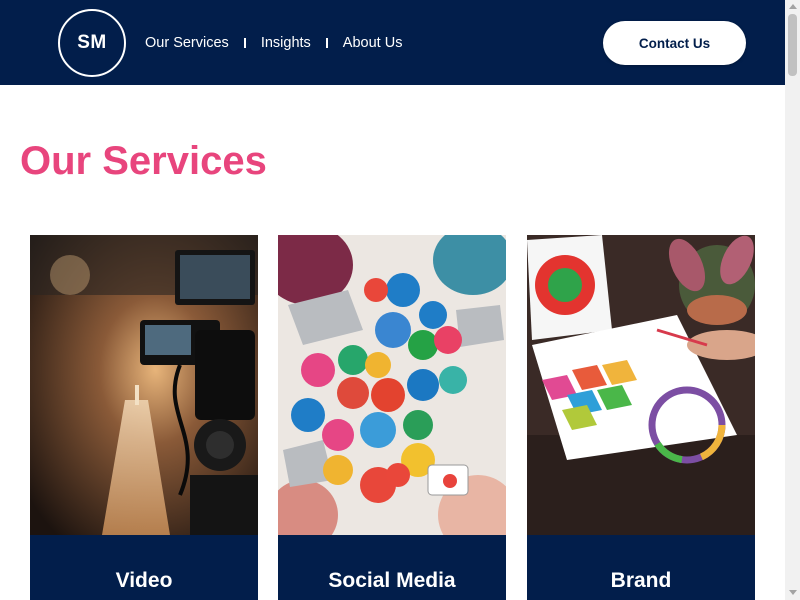 The image size is (800, 600). I want to click on nav-insights: Insights, so click(286, 43).